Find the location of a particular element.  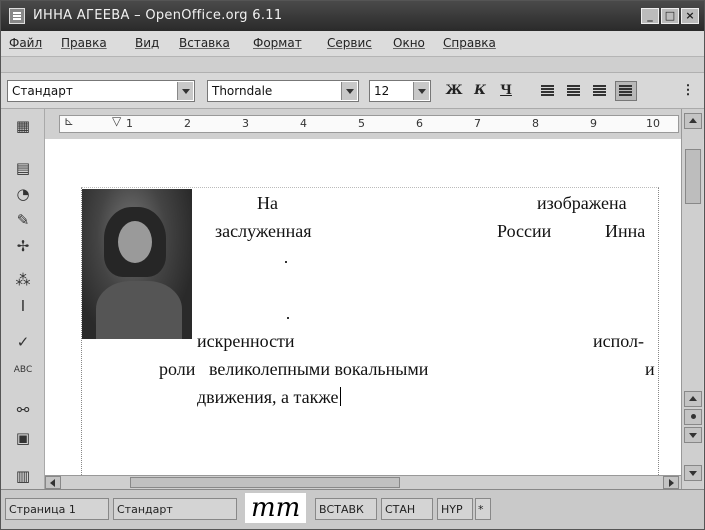

ruler-mark: 7 is located at coordinates (477, 123).